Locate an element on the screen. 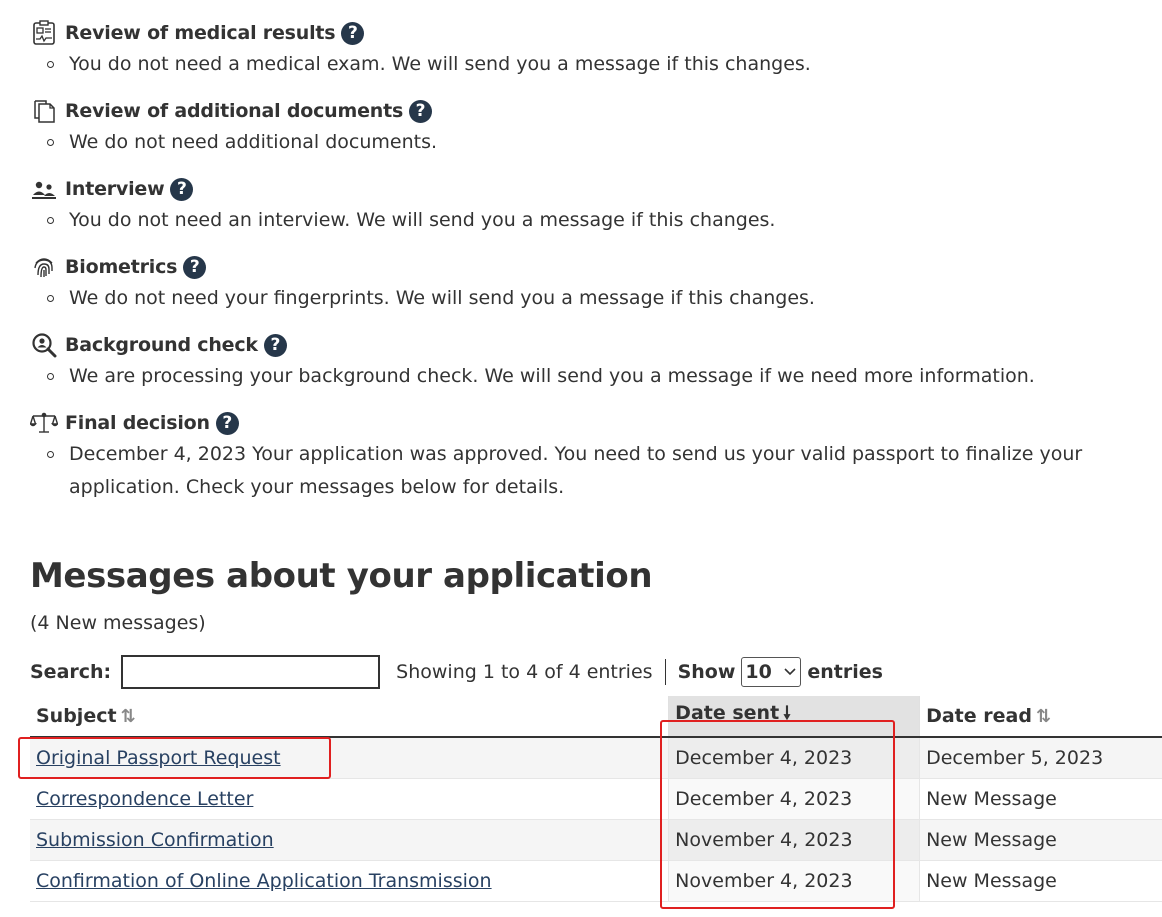  table-header-row: Subject ⇅ Date sent 🠗 Date read ⇅ is located at coordinates (596, 717).